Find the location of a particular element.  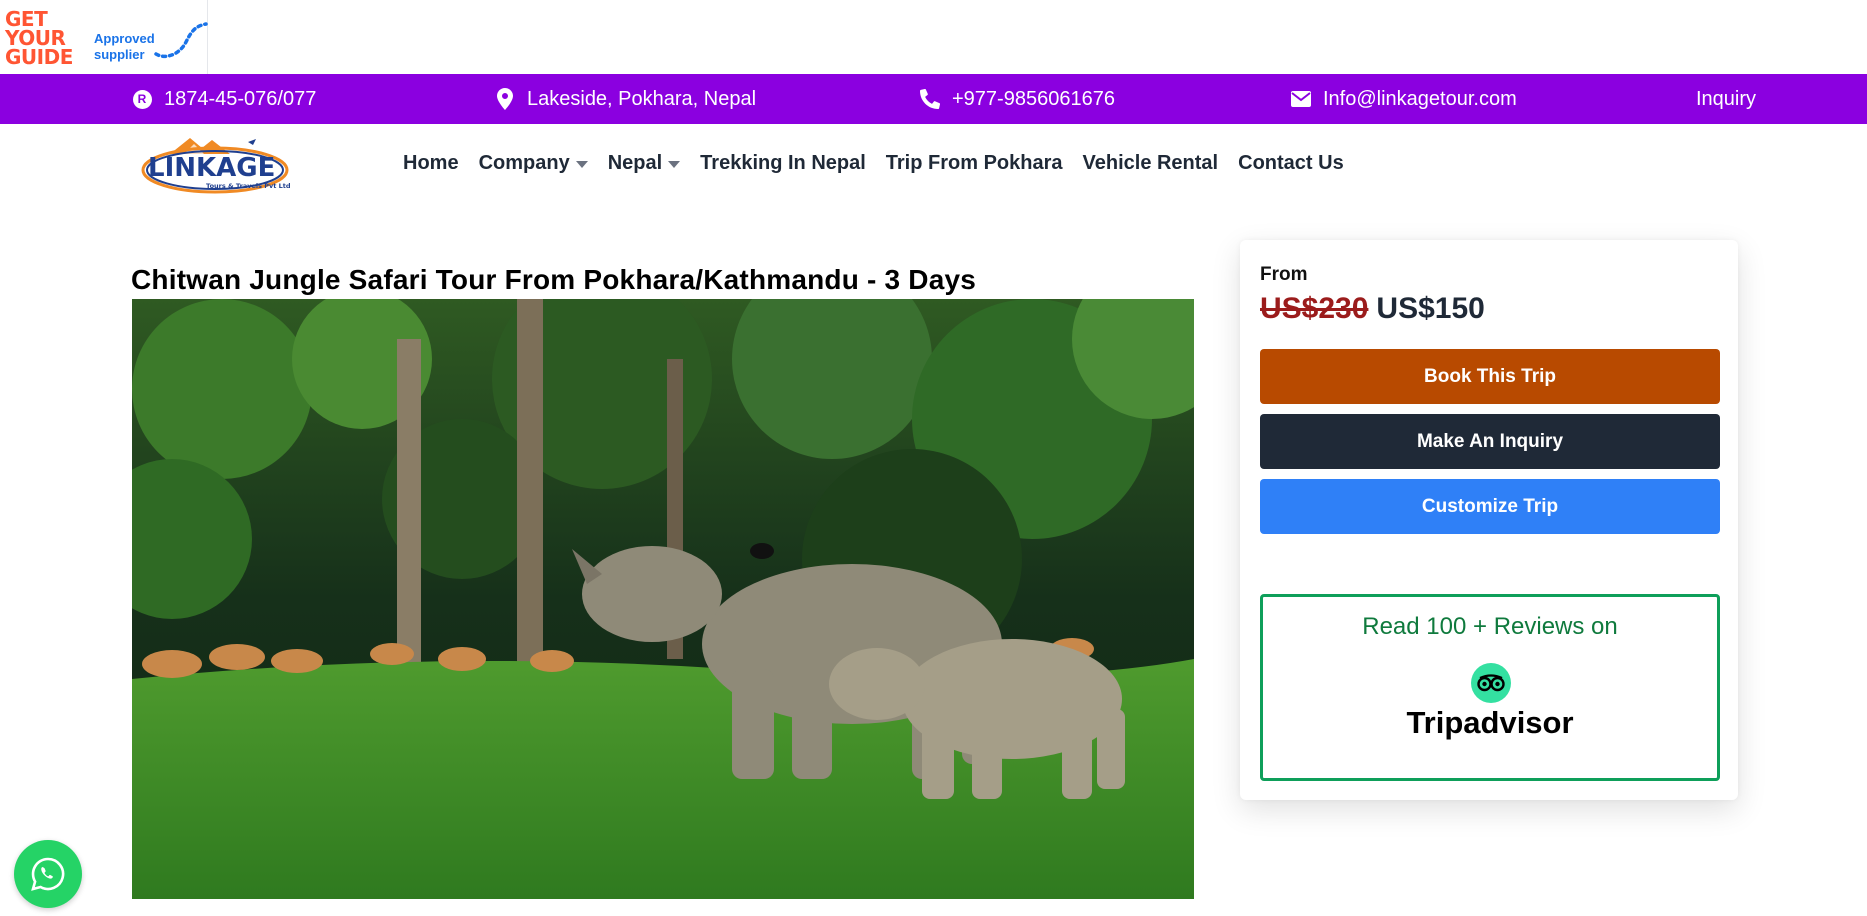

getyourguide-badge: GET YOUR GUIDE Approved supplier is located at coordinates (104, 37).